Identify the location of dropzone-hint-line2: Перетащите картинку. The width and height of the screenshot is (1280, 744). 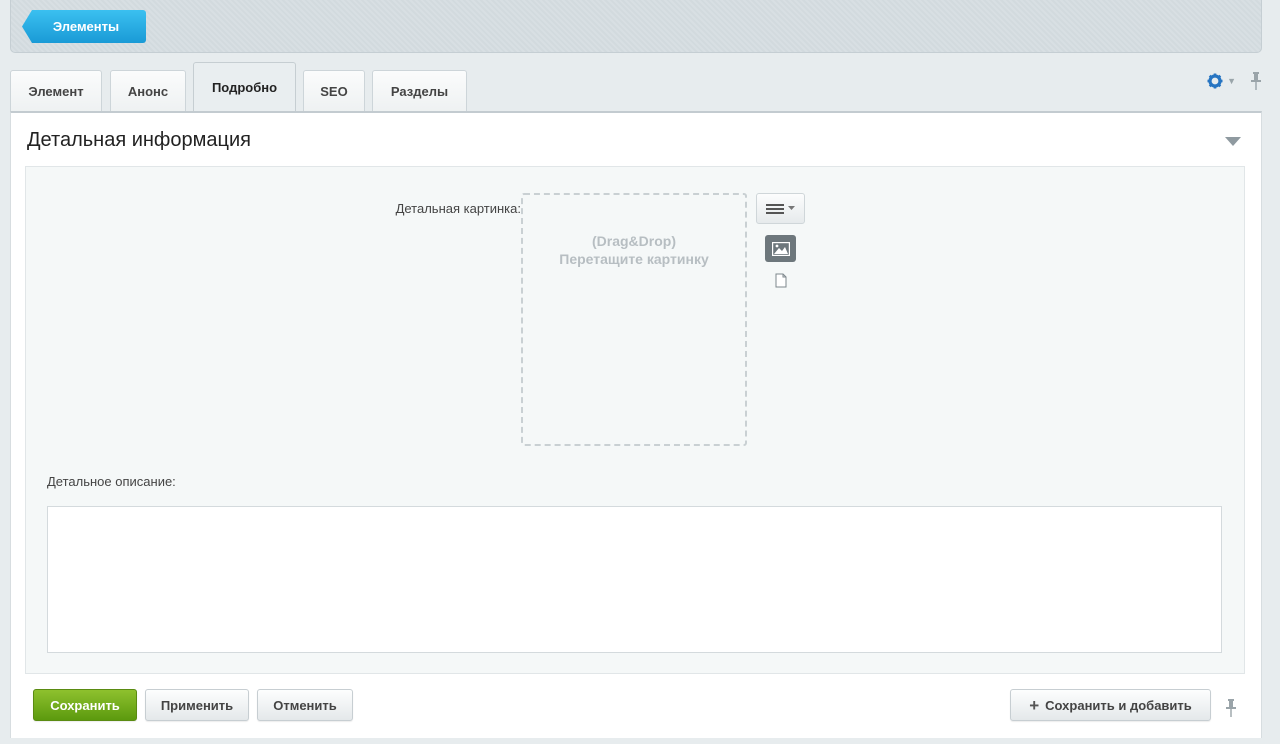
(634, 259).